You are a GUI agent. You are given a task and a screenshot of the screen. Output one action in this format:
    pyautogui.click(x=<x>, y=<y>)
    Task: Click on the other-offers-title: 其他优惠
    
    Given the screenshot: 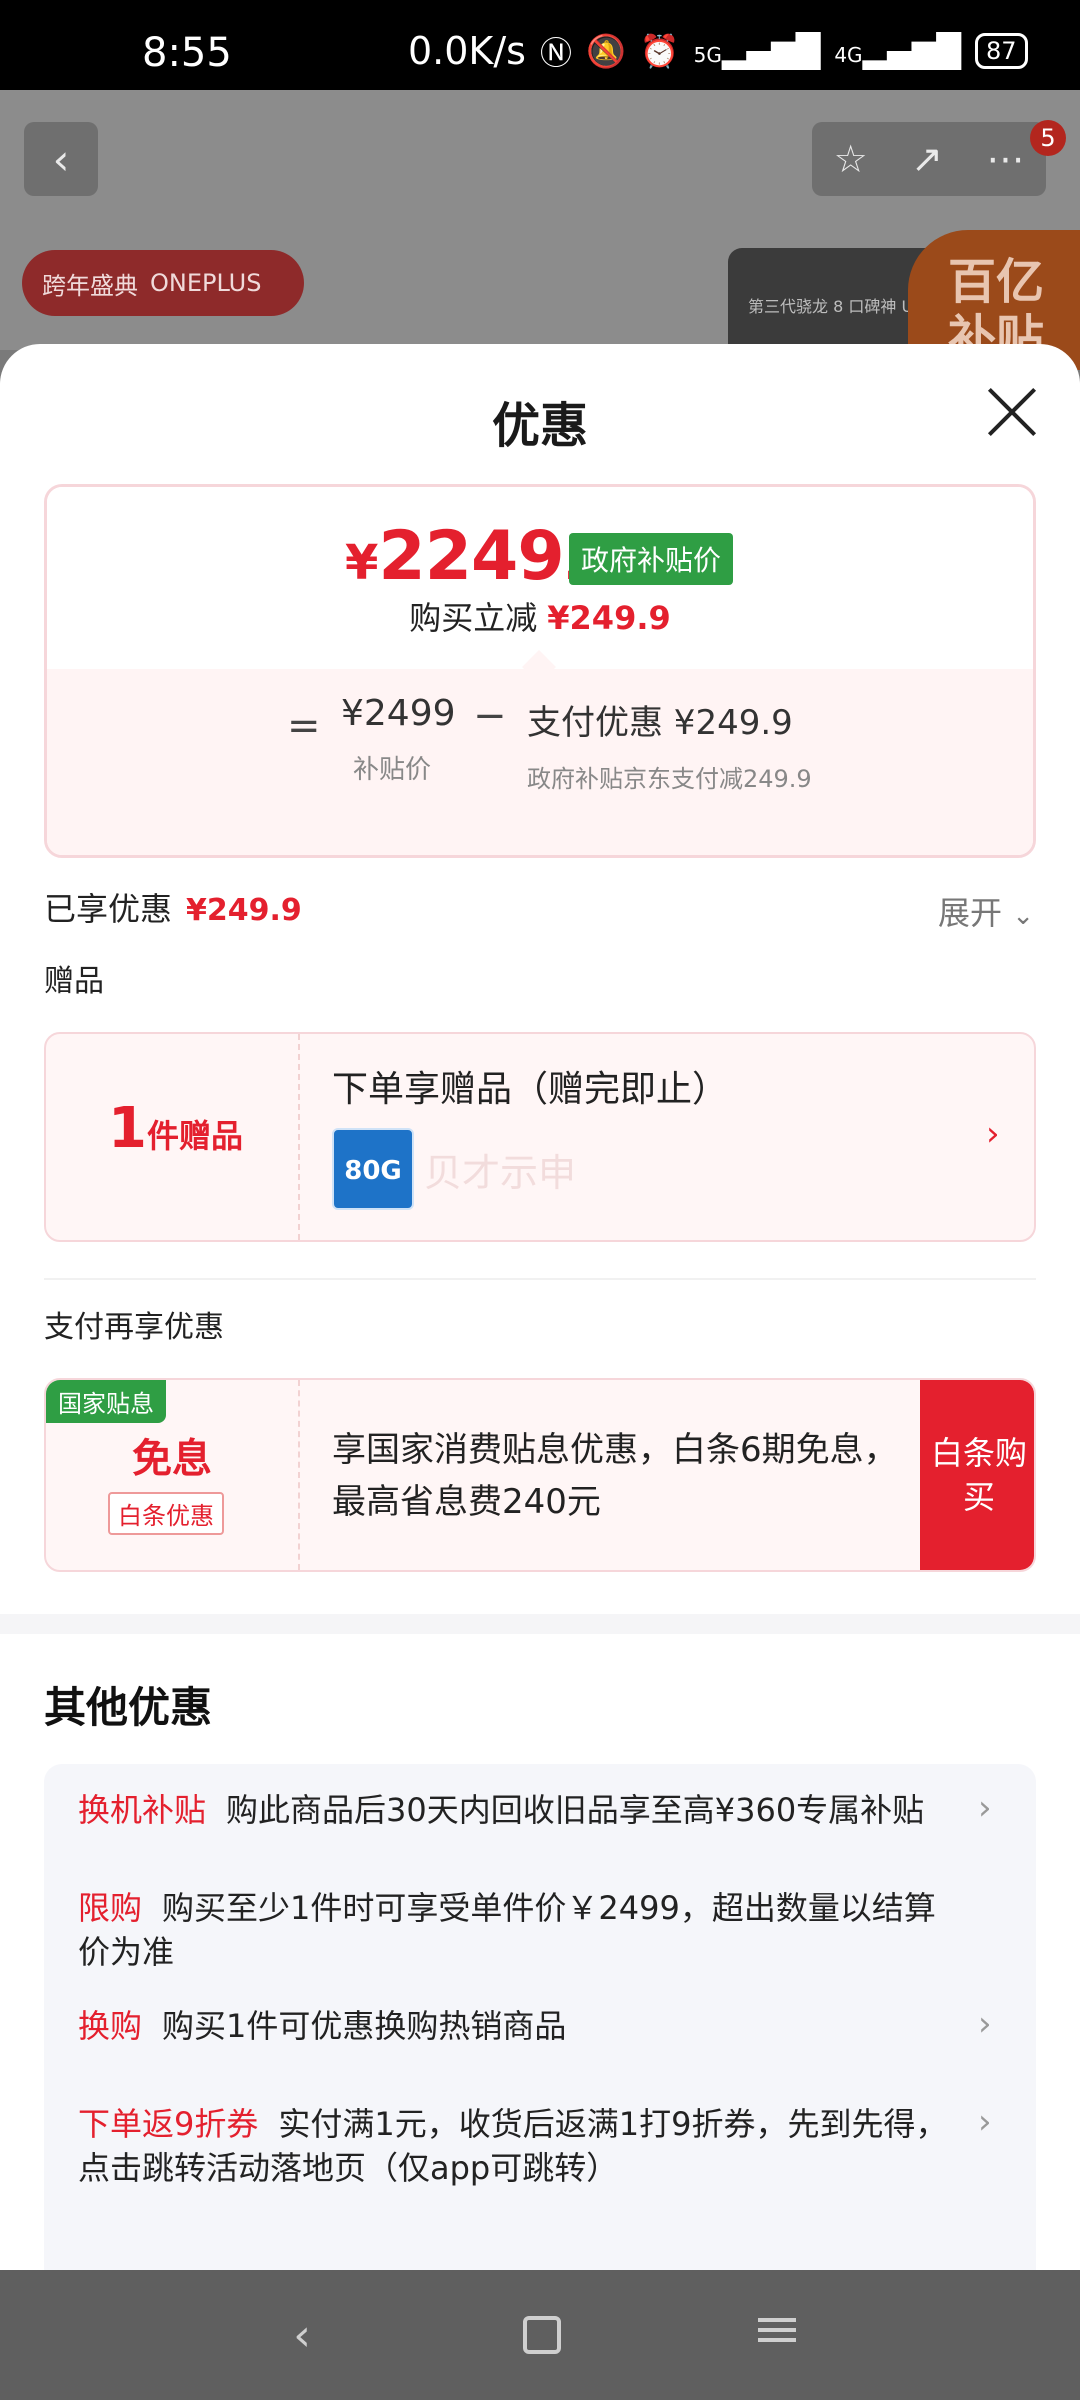 What is the action you would take?
    pyautogui.click(x=128, y=1707)
    